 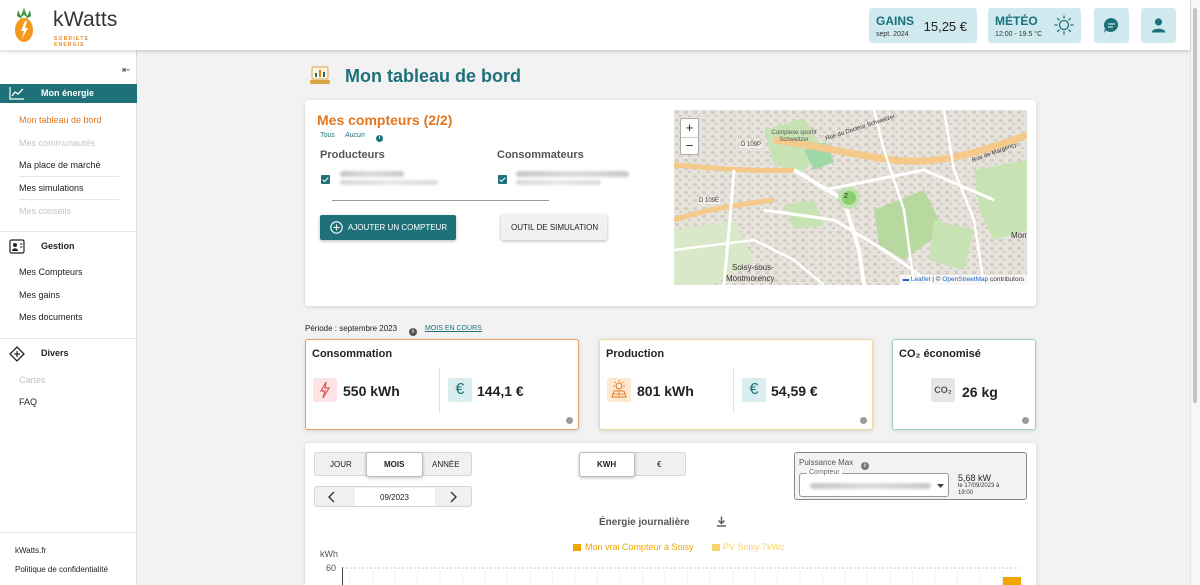 I want to click on tab-kwh: KWH, so click(x=607, y=464).